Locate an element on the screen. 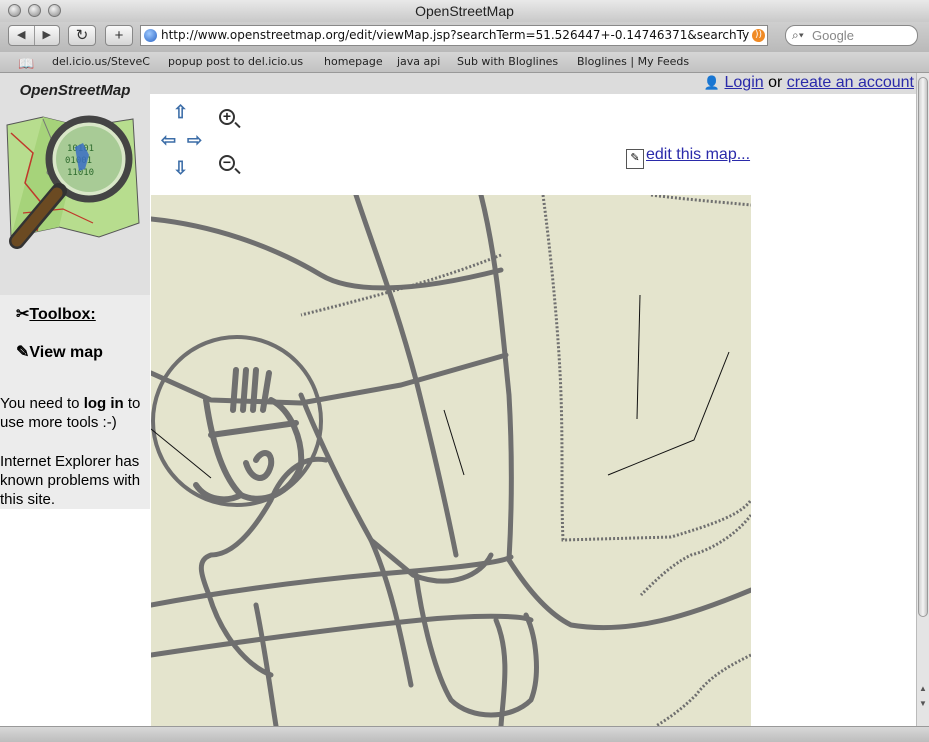  bookmark-item: Bloglines | My Feeds is located at coordinates (633, 62).